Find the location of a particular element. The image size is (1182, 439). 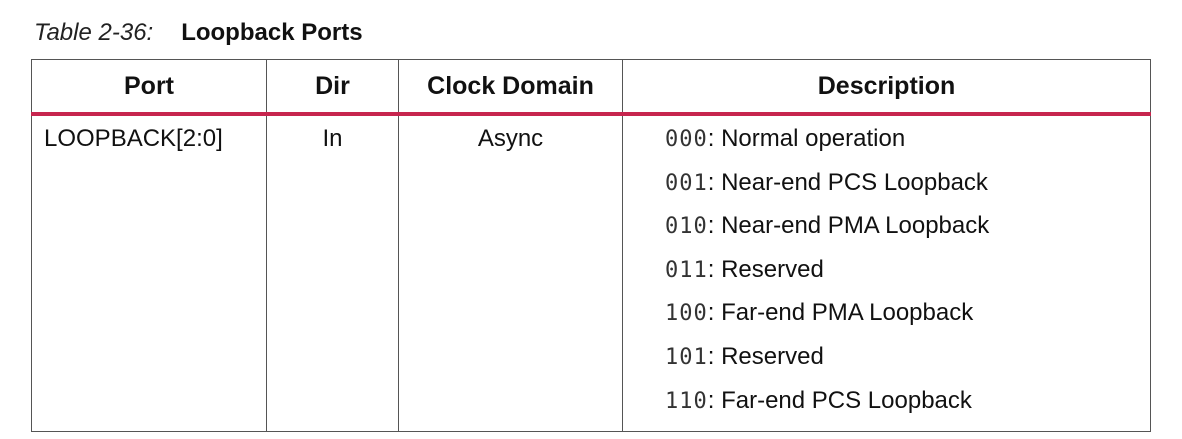

table-title: Loopback Ports is located at coordinates (272, 32).